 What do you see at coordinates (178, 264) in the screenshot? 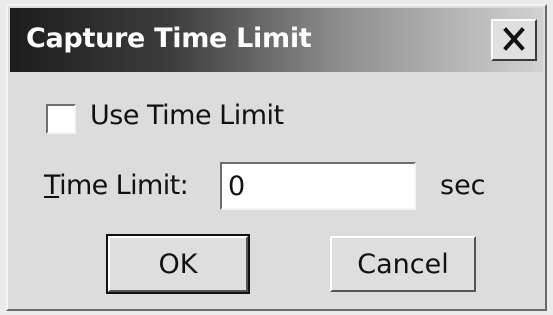
I see `ok-button: OK` at bounding box center [178, 264].